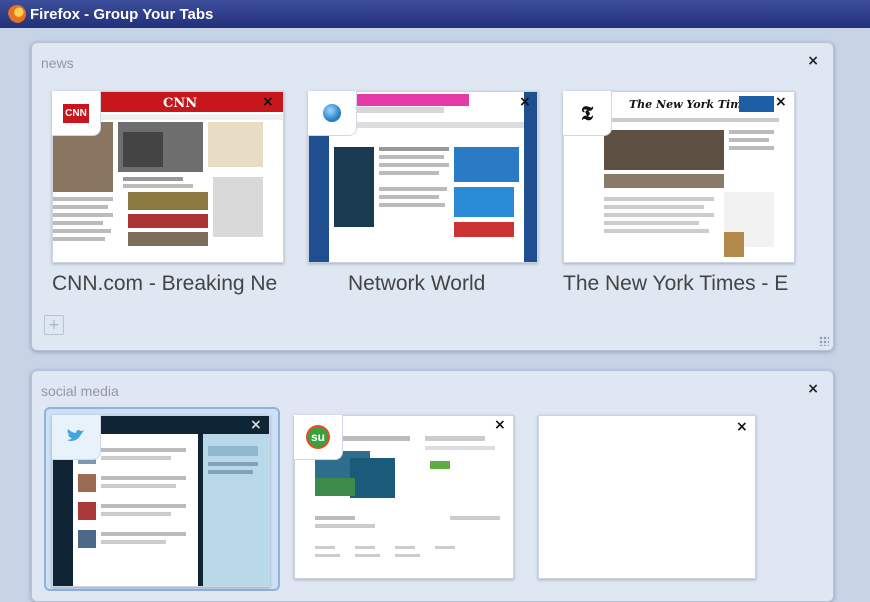 The image size is (870, 602). Describe the element at coordinates (17, 14) in the screenshot. I see `firefox-icon` at that location.